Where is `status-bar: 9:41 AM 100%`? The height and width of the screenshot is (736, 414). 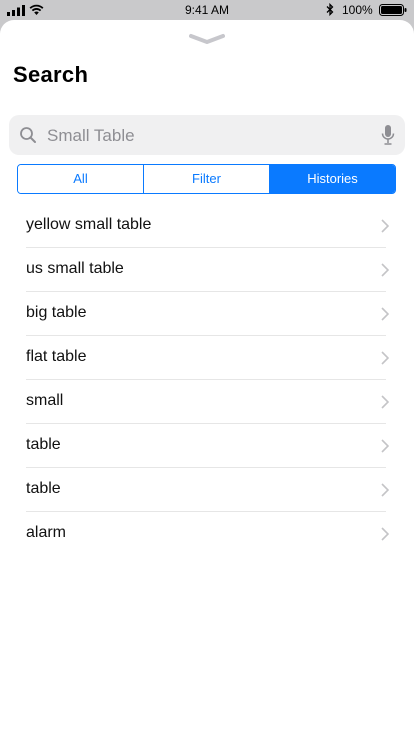 status-bar: 9:41 AM 100% is located at coordinates (207, 10).